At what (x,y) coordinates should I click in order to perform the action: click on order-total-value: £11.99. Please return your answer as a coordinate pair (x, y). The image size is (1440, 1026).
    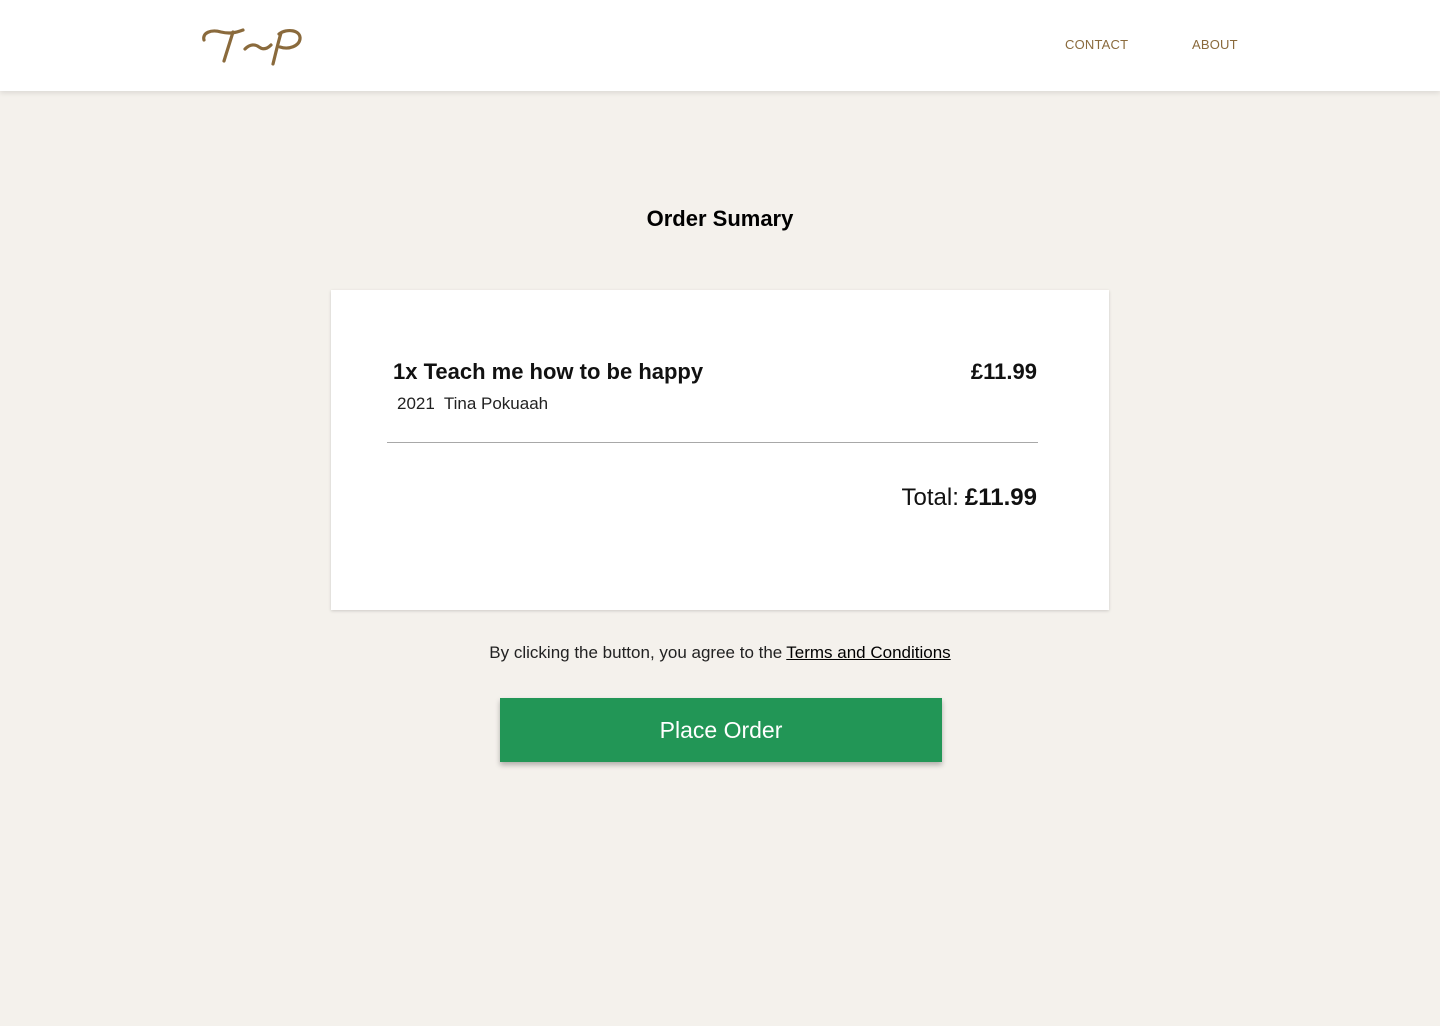
    Looking at the image, I should click on (1000, 497).